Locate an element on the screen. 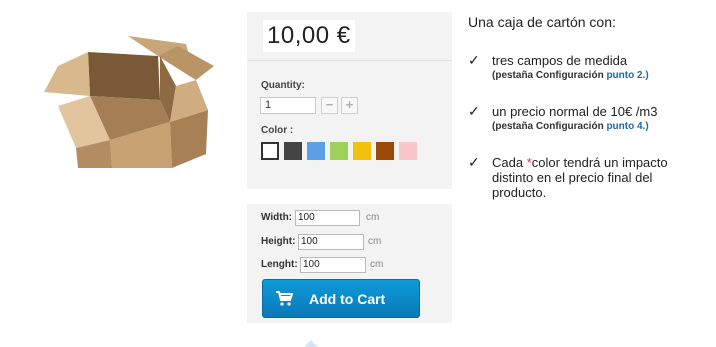 The height and width of the screenshot is (347, 716). price-panel: 10,00 € is located at coordinates (349, 36).